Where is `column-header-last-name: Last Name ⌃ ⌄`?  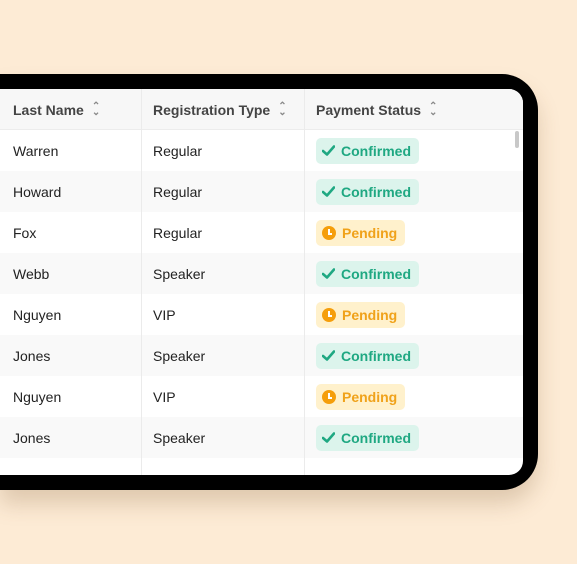
column-header-last-name: Last Name ⌃ ⌄ is located at coordinates (56, 109).